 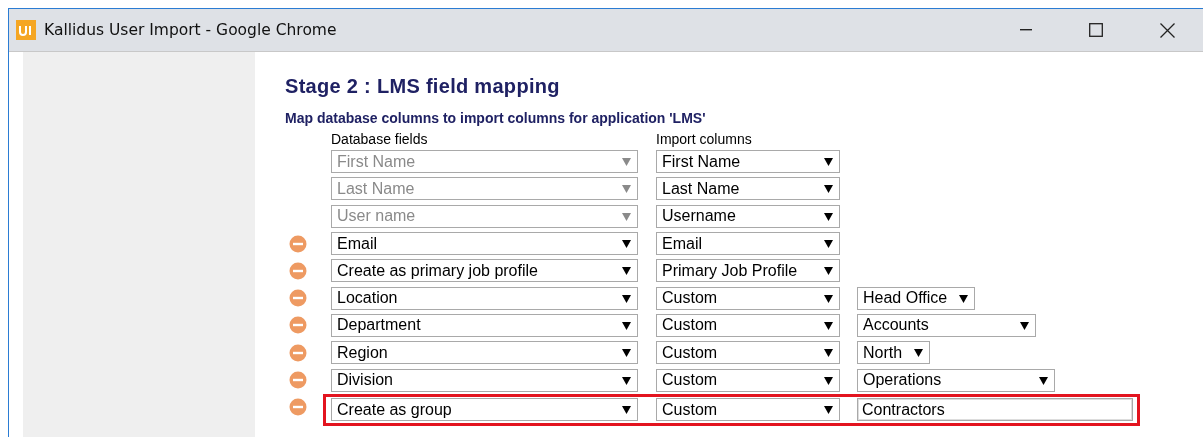 What do you see at coordinates (916, 298) in the screenshot?
I see `custom-value-select: Head Office` at bounding box center [916, 298].